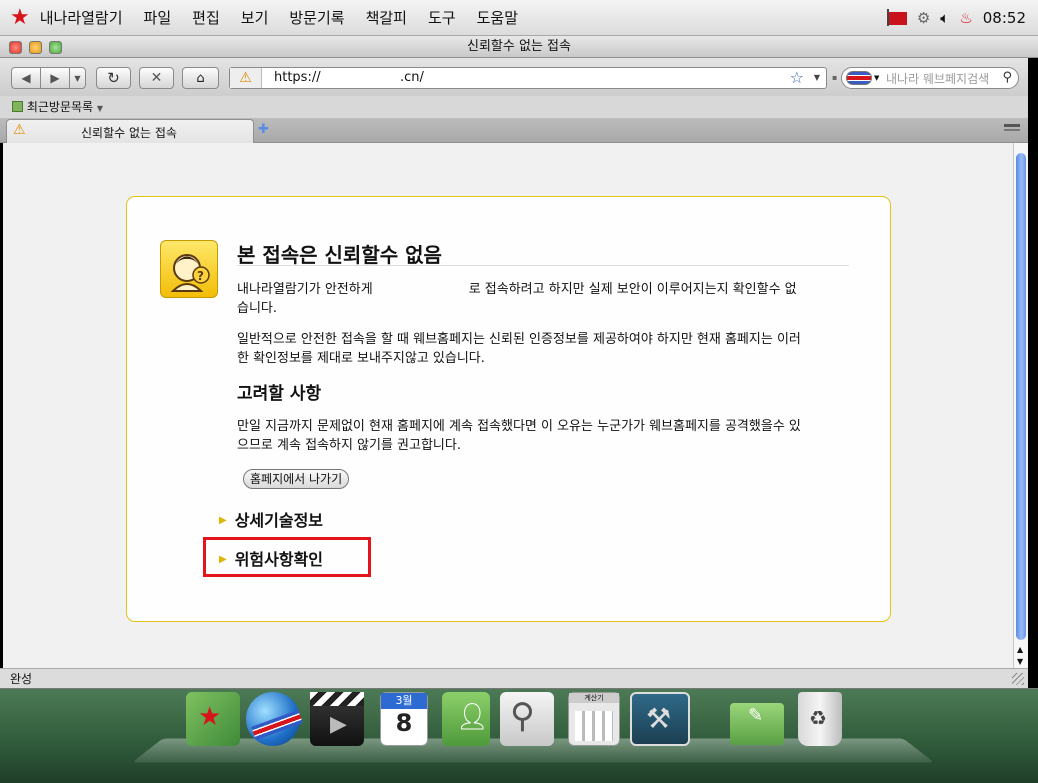 Image resolution: width=1038 pixels, height=783 pixels. What do you see at coordinates (35, 47) in the screenshot?
I see `minimize-window-icon` at bounding box center [35, 47].